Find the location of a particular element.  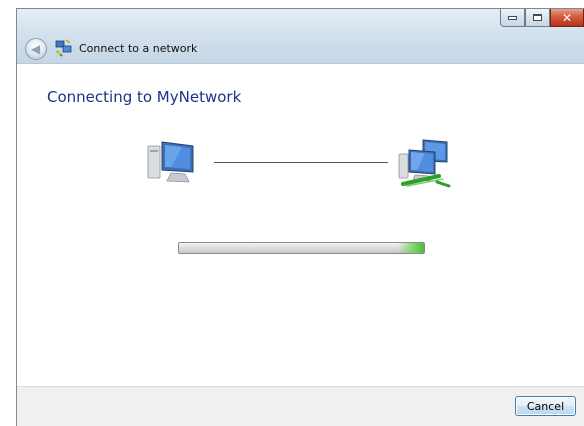

caption-buttons: ✕ is located at coordinates (542, 18).